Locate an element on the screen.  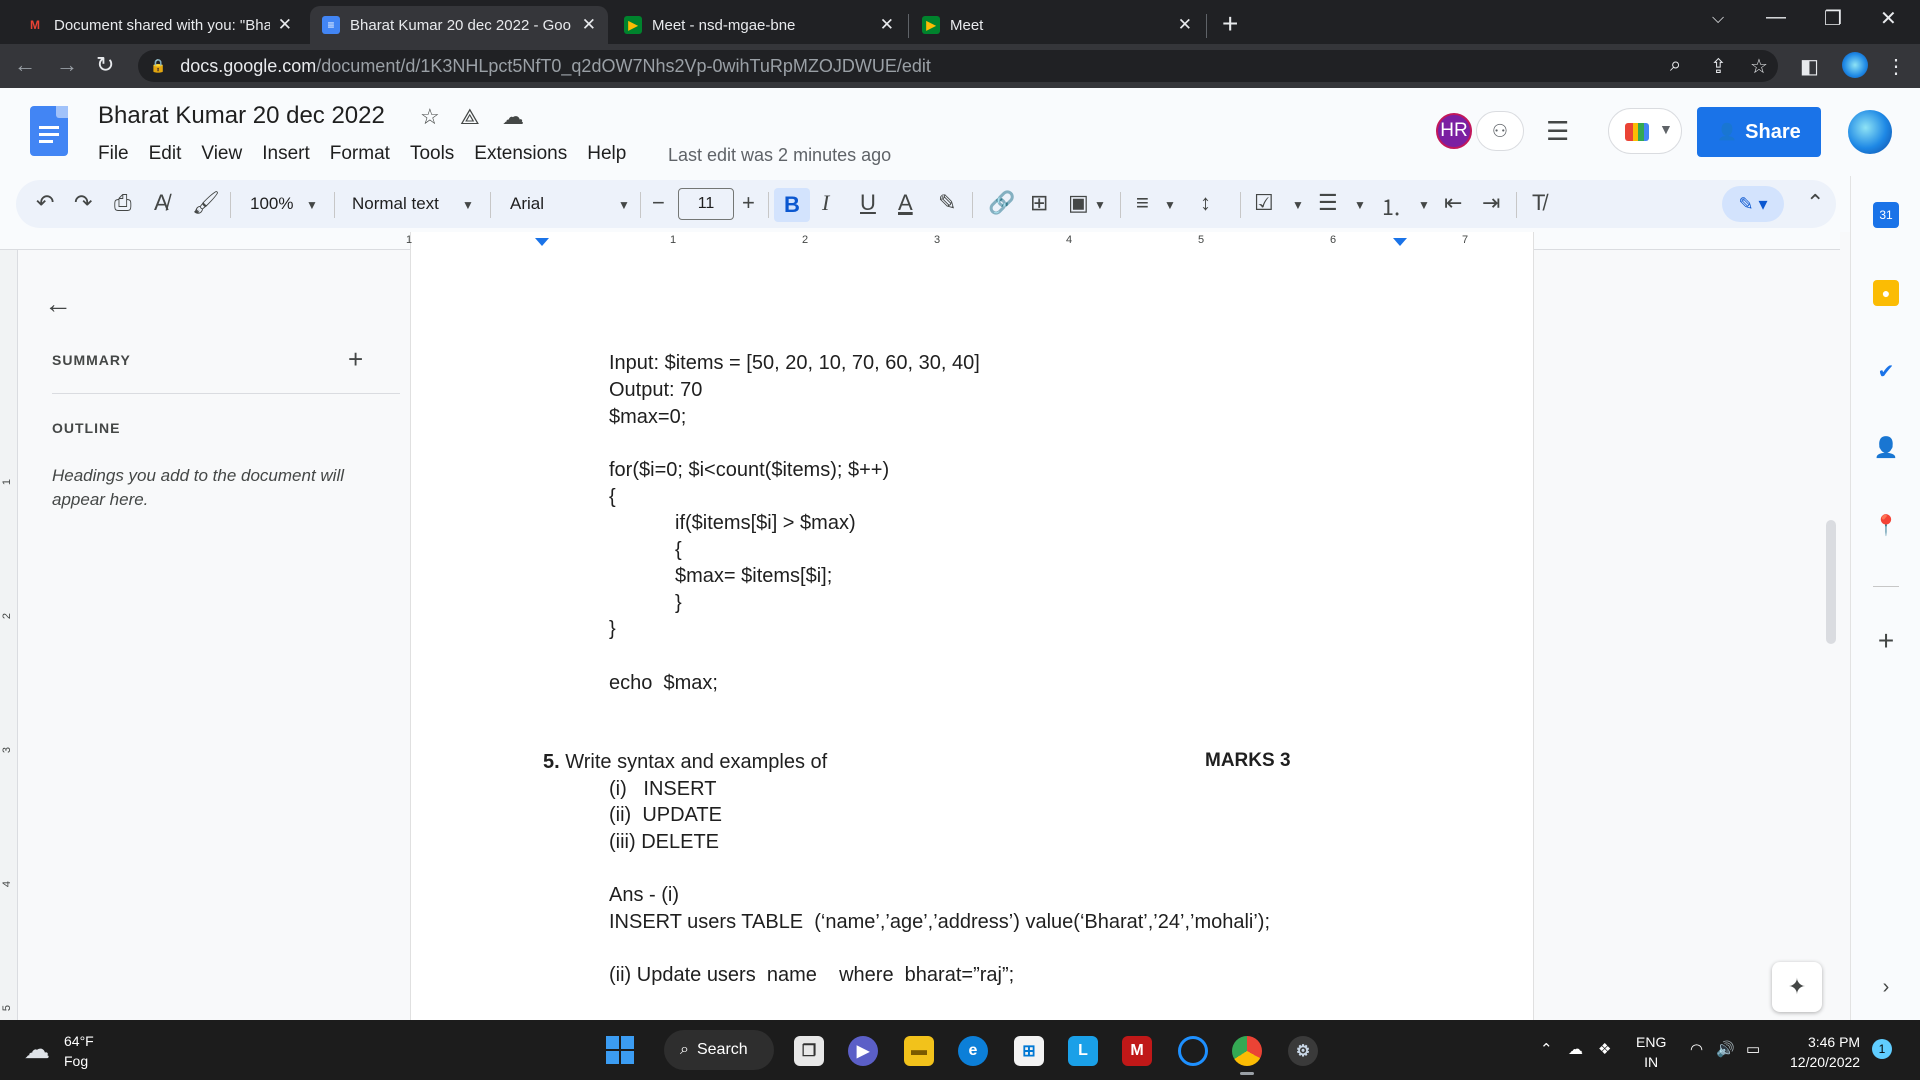
style-select: Normal text is located at coordinates (395, 204).